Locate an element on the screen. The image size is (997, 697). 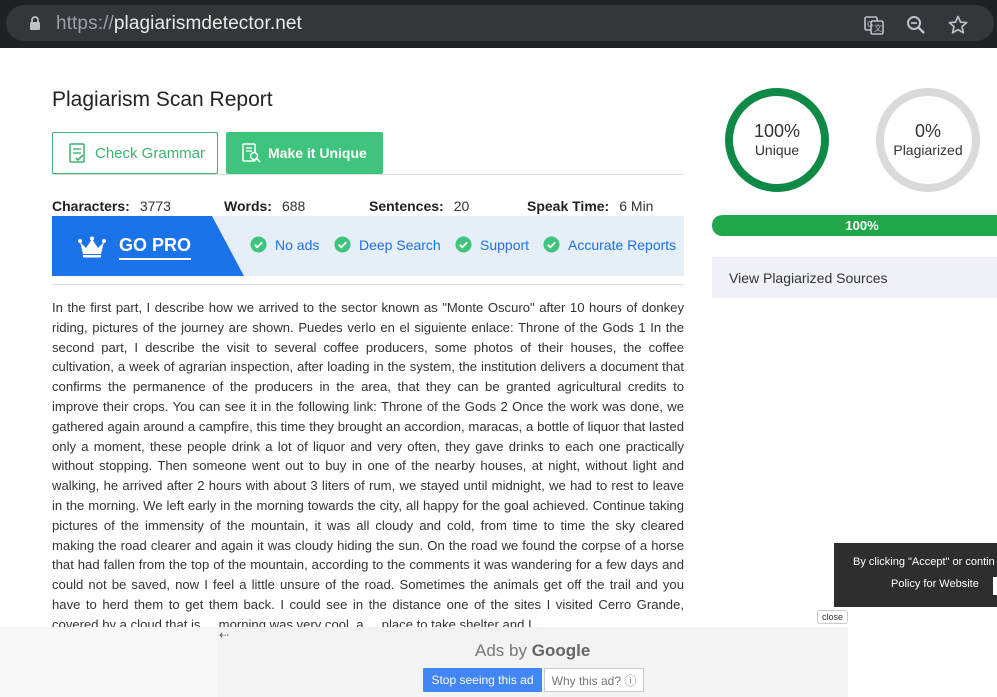
stat-characters-value: 3773 is located at coordinates (155, 206).